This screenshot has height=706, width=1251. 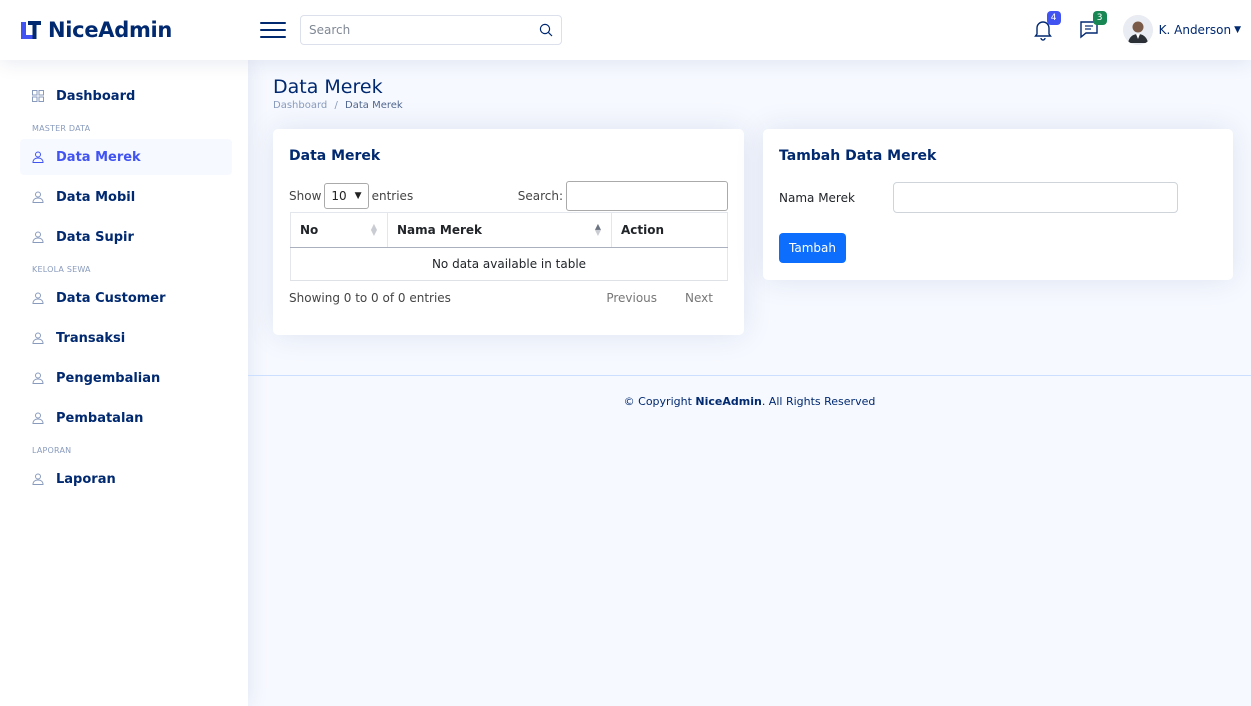 I want to click on brand-name: NiceAdmin, so click(x=110, y=30).